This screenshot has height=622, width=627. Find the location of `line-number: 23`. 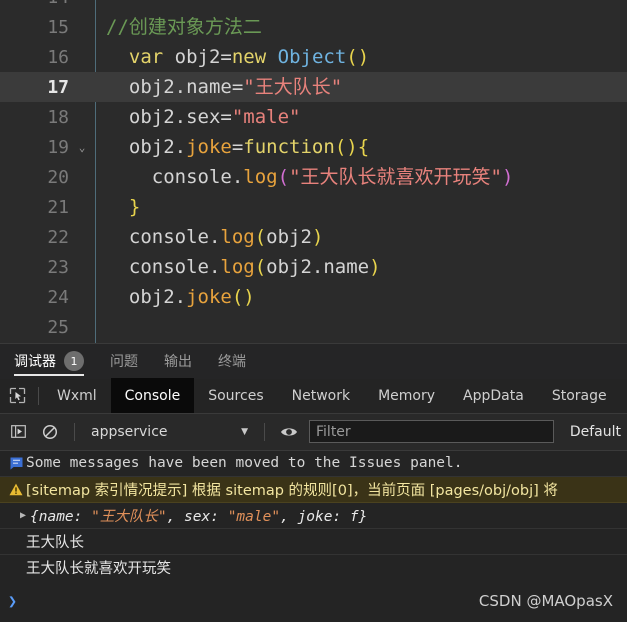

line-number: 23 is located at coordinates (58, 267).